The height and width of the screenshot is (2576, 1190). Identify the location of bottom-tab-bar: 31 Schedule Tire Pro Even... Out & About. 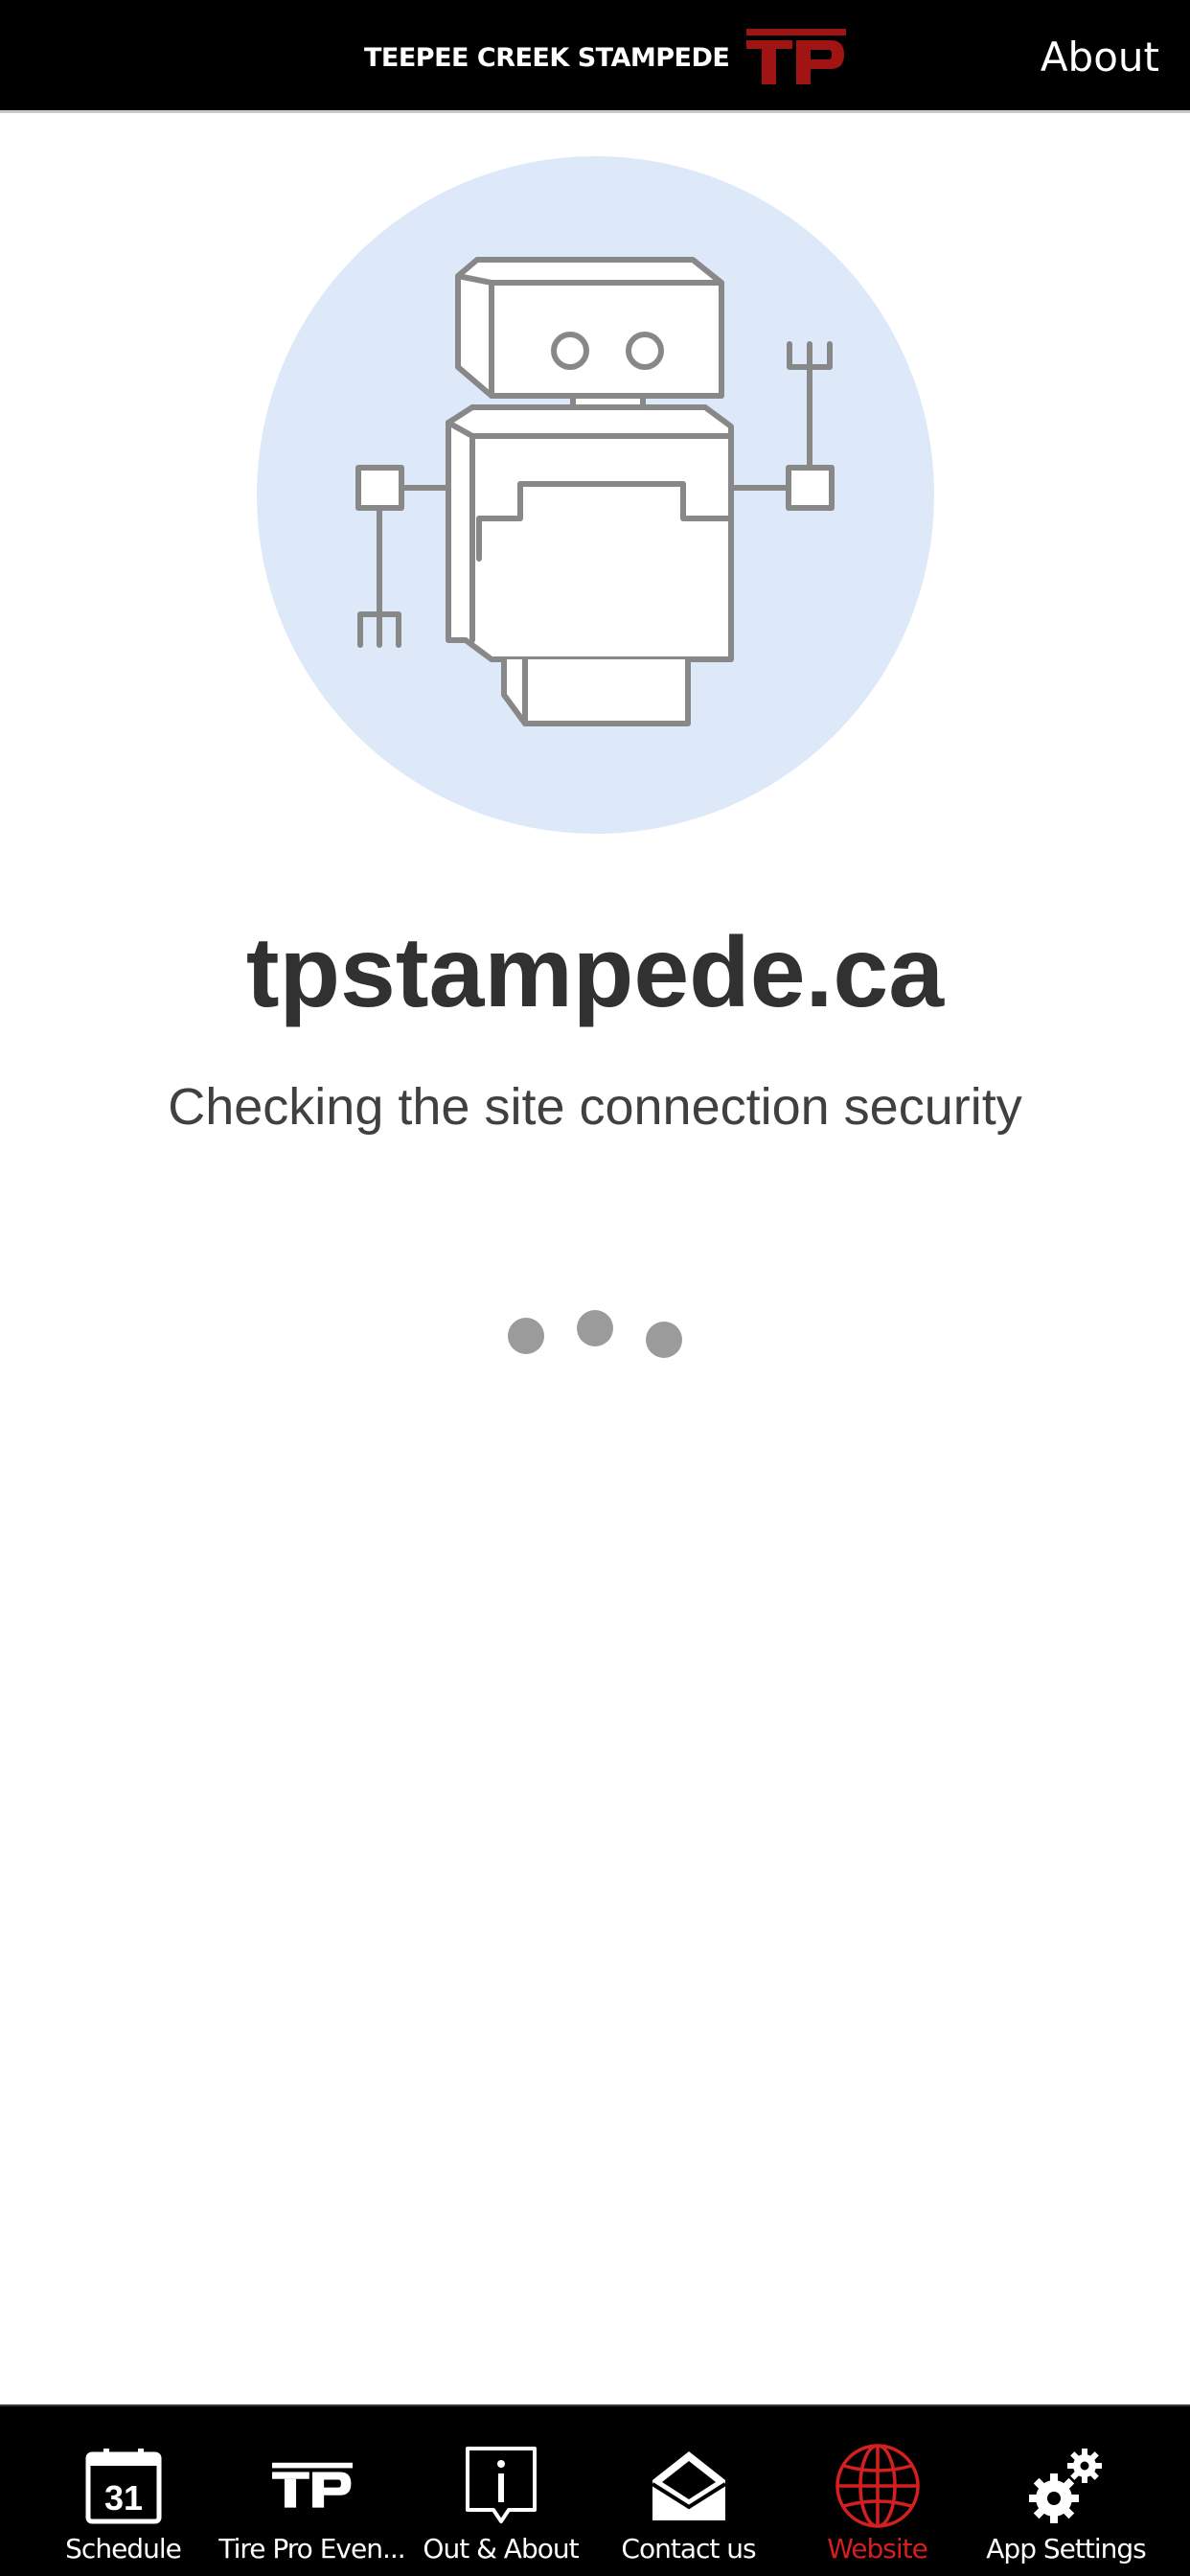
(595, 2490).